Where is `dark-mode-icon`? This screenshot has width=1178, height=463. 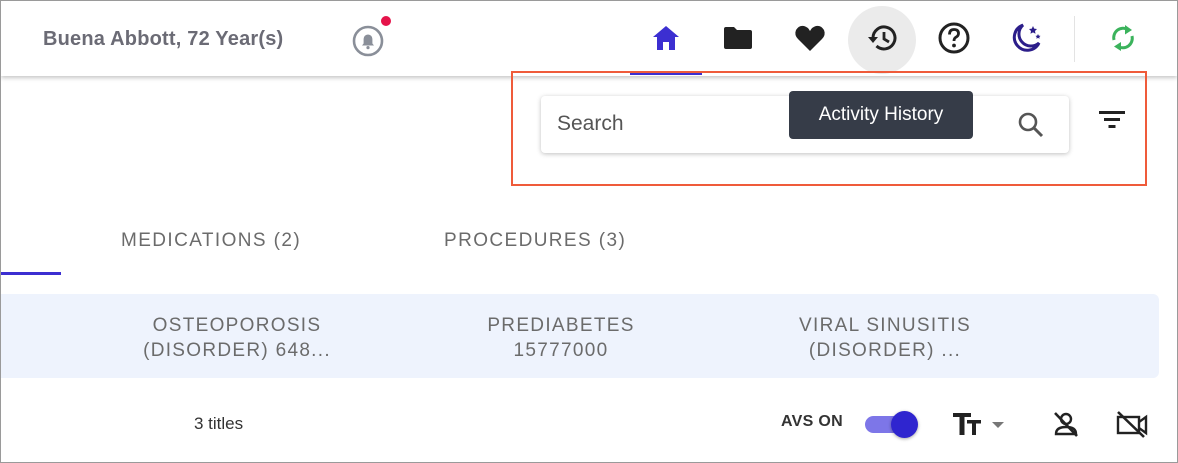 dark-mode-icon is located at coordinates (1026, 40).